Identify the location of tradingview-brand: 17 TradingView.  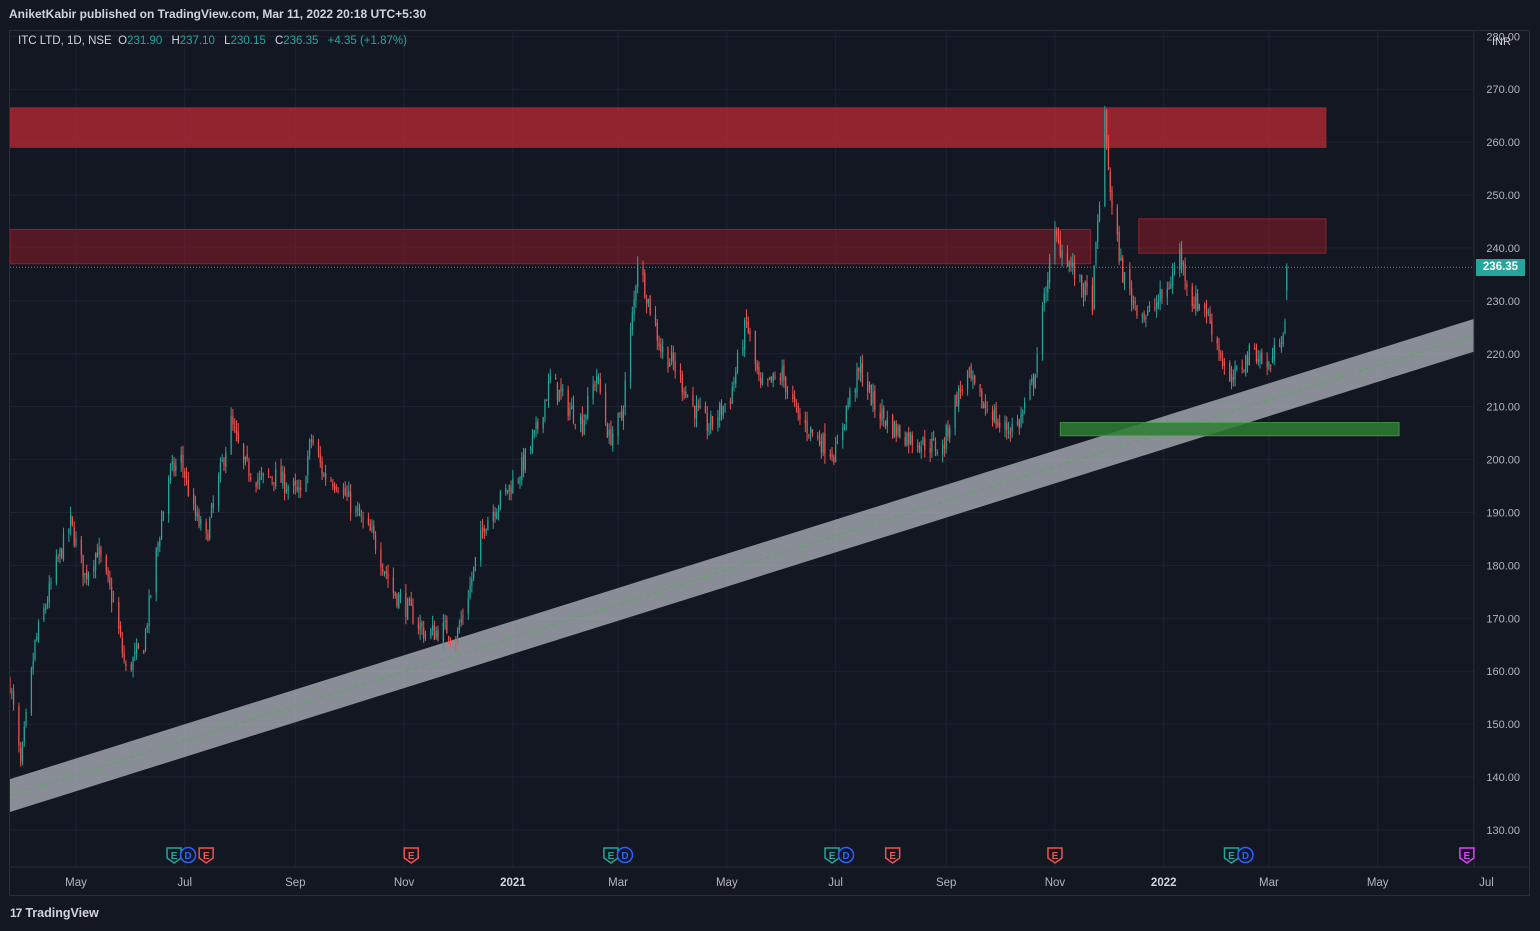
(54, 913).